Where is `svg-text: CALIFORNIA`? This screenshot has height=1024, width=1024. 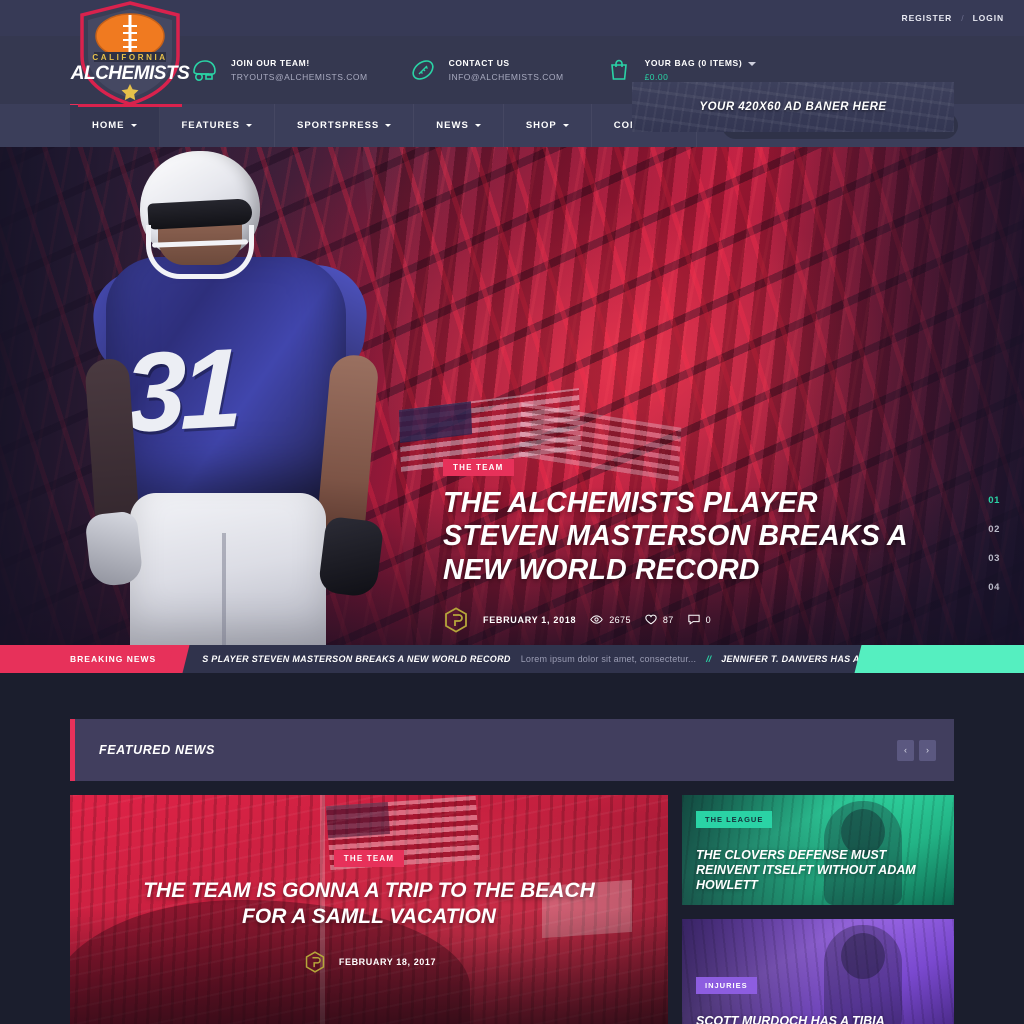 svg-text: CALIFORNIA is located at coordinates (129, 57).